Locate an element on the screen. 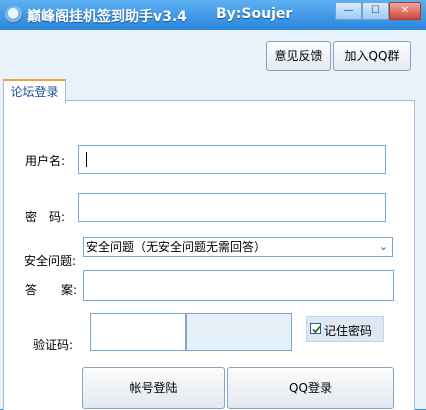 The width and height of the screenshot is (426, 410). checkbox-checked-icon is located at coordinates (315, 328).